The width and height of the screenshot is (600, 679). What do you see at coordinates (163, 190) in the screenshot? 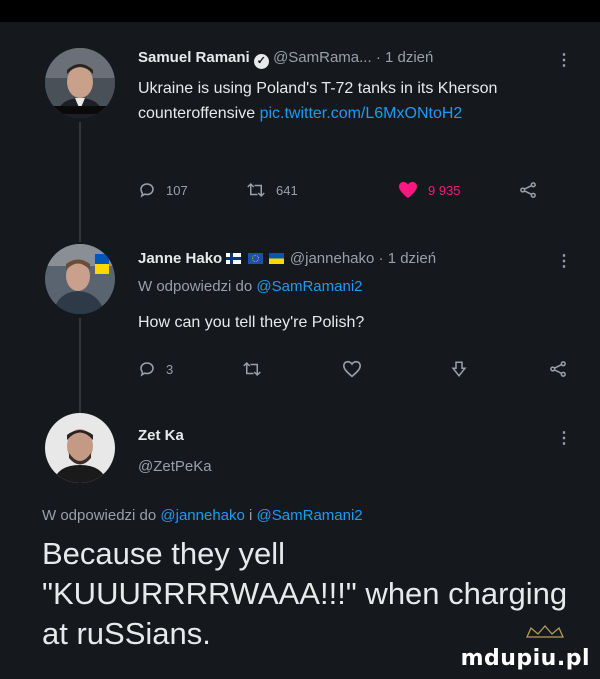
I see `reply-button: 107` at bounding box center [163, 190].